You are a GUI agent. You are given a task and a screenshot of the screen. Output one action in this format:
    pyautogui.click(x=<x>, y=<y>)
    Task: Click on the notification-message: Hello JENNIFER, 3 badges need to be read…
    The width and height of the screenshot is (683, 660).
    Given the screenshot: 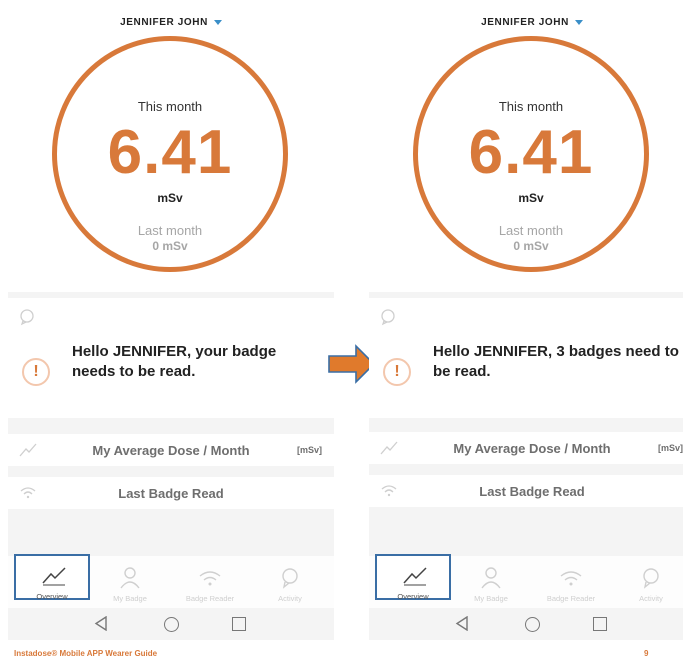 What is the action you would take?
    pyautogui.click(x=556, y=361)
    